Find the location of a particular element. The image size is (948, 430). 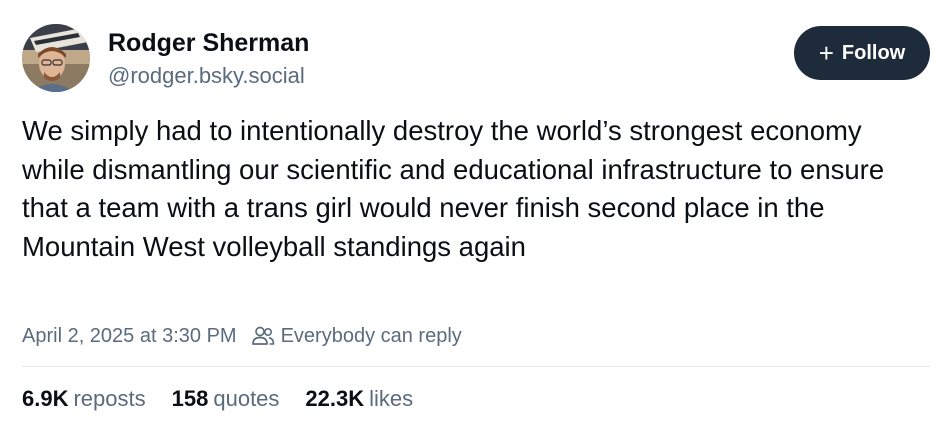

people-icon is located at coordinates (262, 335).